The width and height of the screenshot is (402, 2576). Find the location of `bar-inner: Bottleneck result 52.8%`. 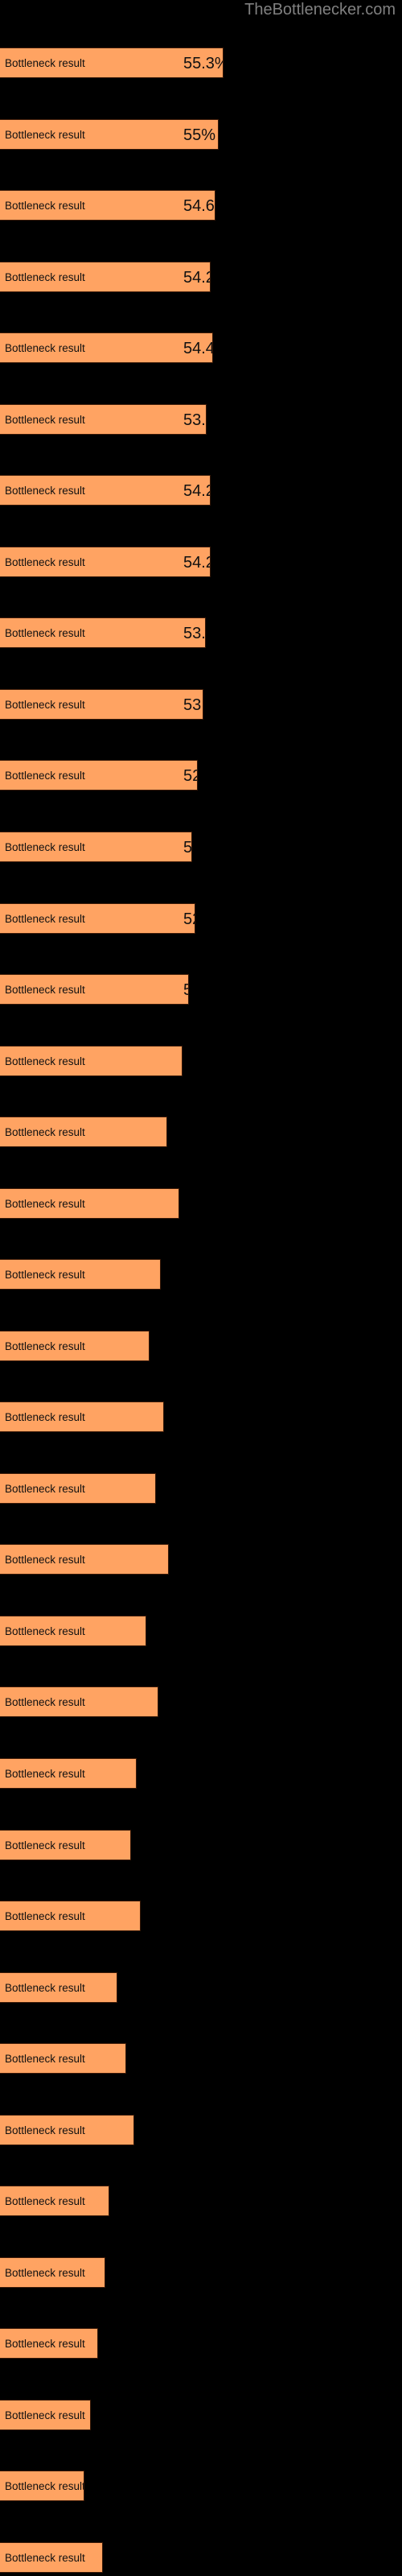

bar-inner: Bottleneck result 52.8% is located at coordinates (98, 775).